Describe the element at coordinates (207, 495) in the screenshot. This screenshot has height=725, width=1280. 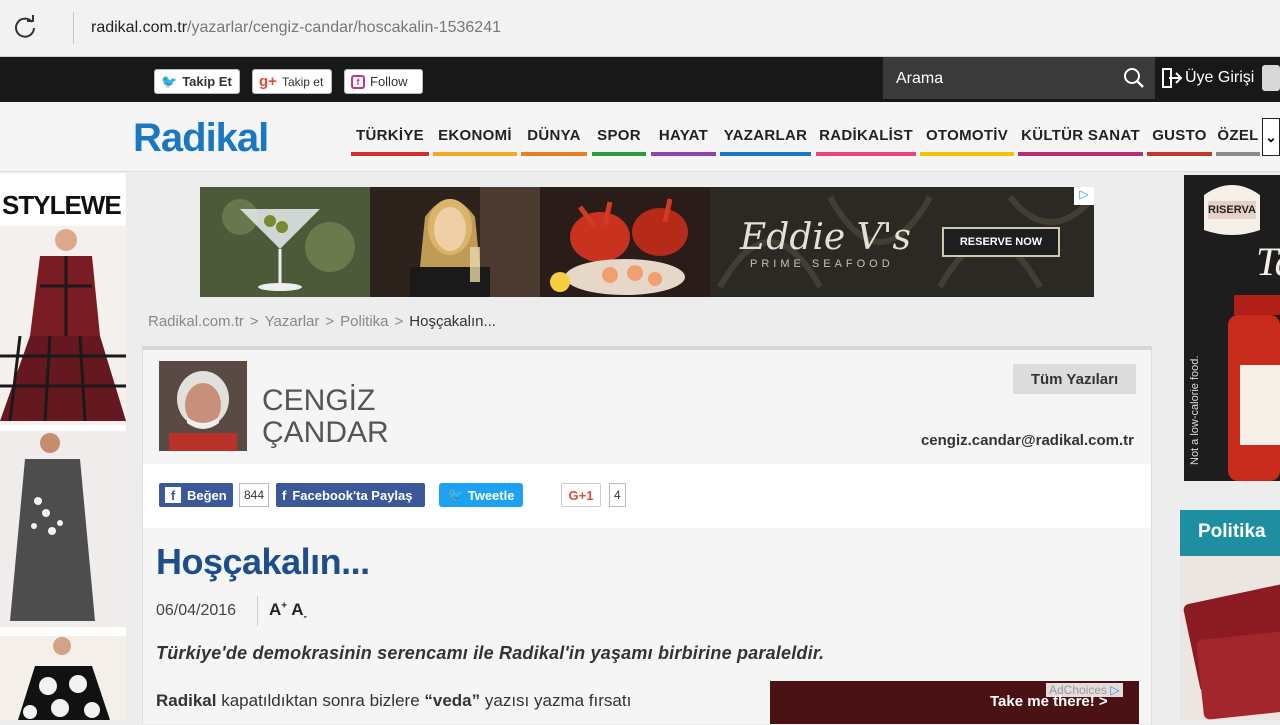
I see `like-label: Beğen` at that location.